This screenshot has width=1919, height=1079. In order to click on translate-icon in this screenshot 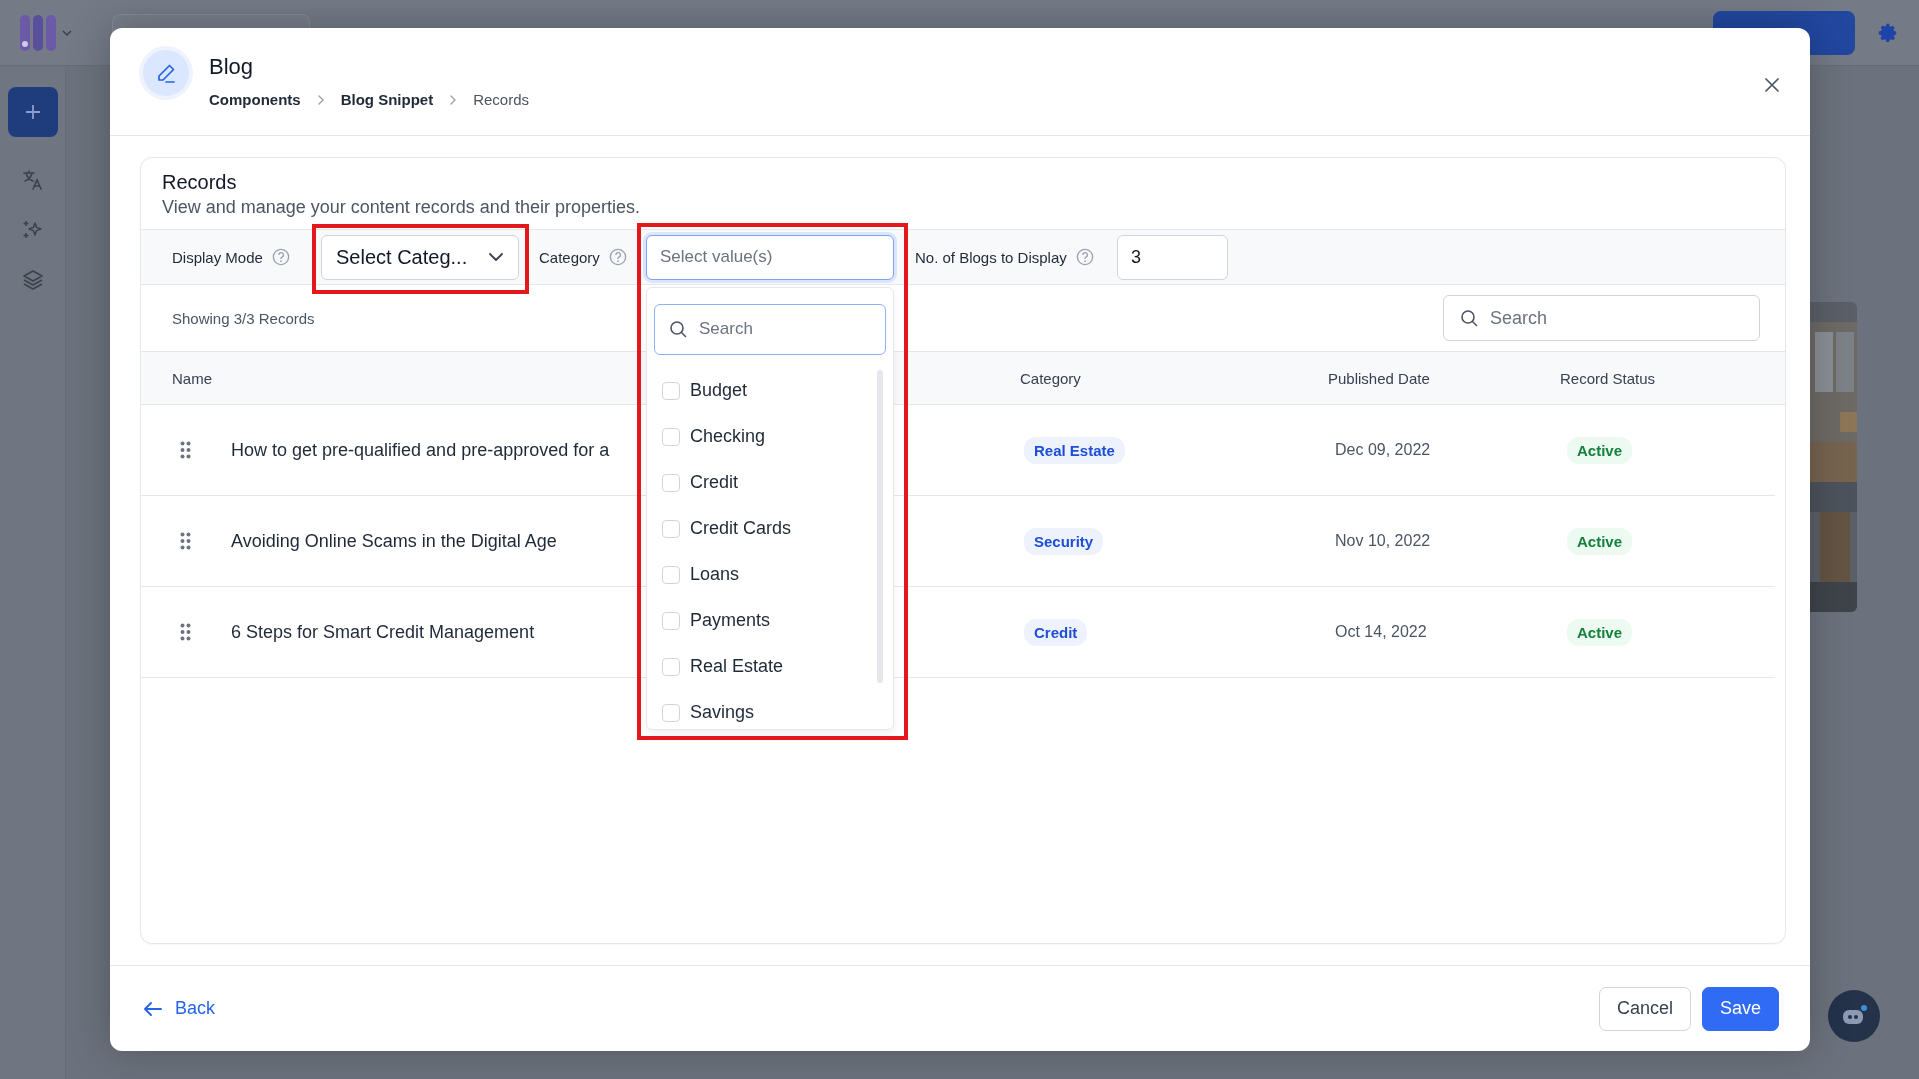, I will do `click(32, 180)`.